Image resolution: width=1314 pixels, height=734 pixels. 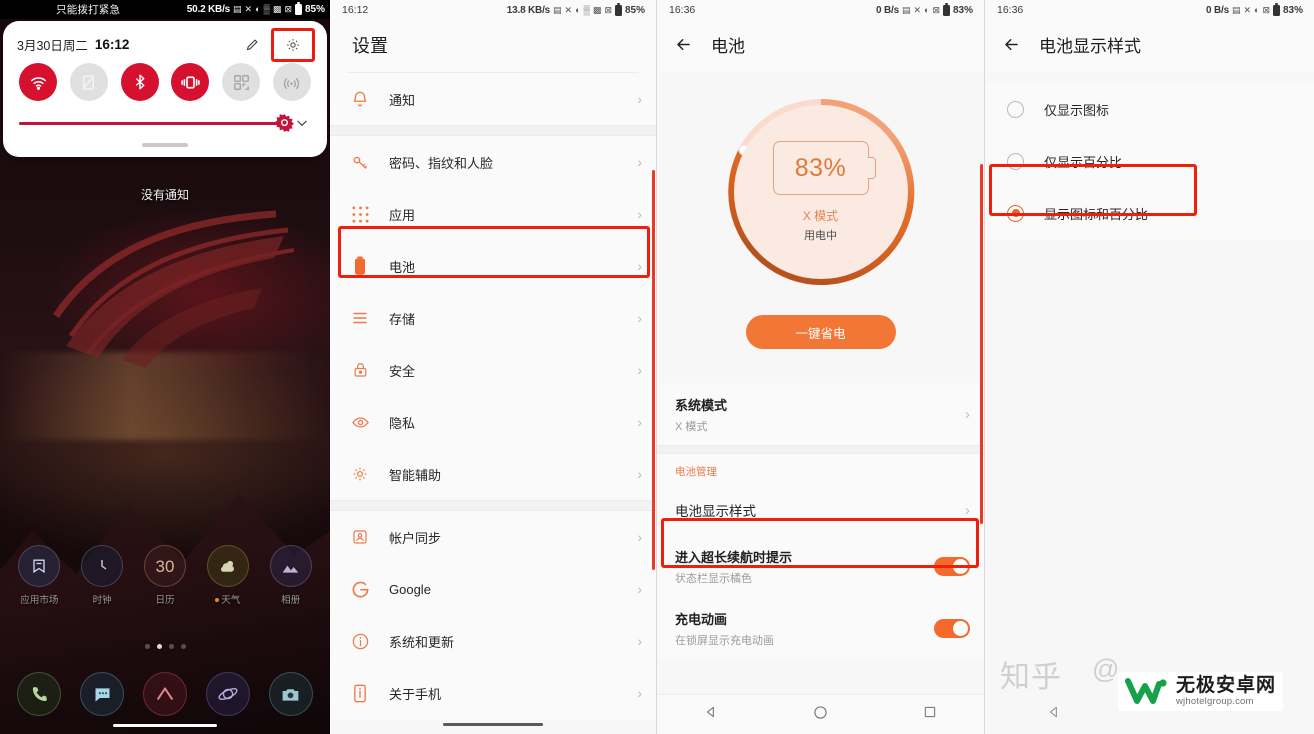 I want to click on clock-icon, so click(x=102, y=566).